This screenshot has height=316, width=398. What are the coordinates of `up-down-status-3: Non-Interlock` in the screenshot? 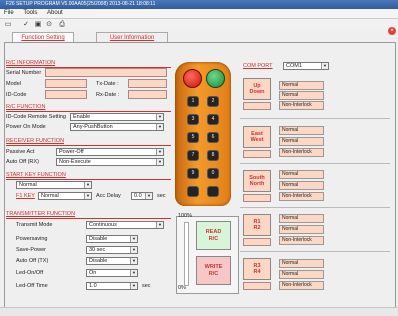 It's located at (301, 105).